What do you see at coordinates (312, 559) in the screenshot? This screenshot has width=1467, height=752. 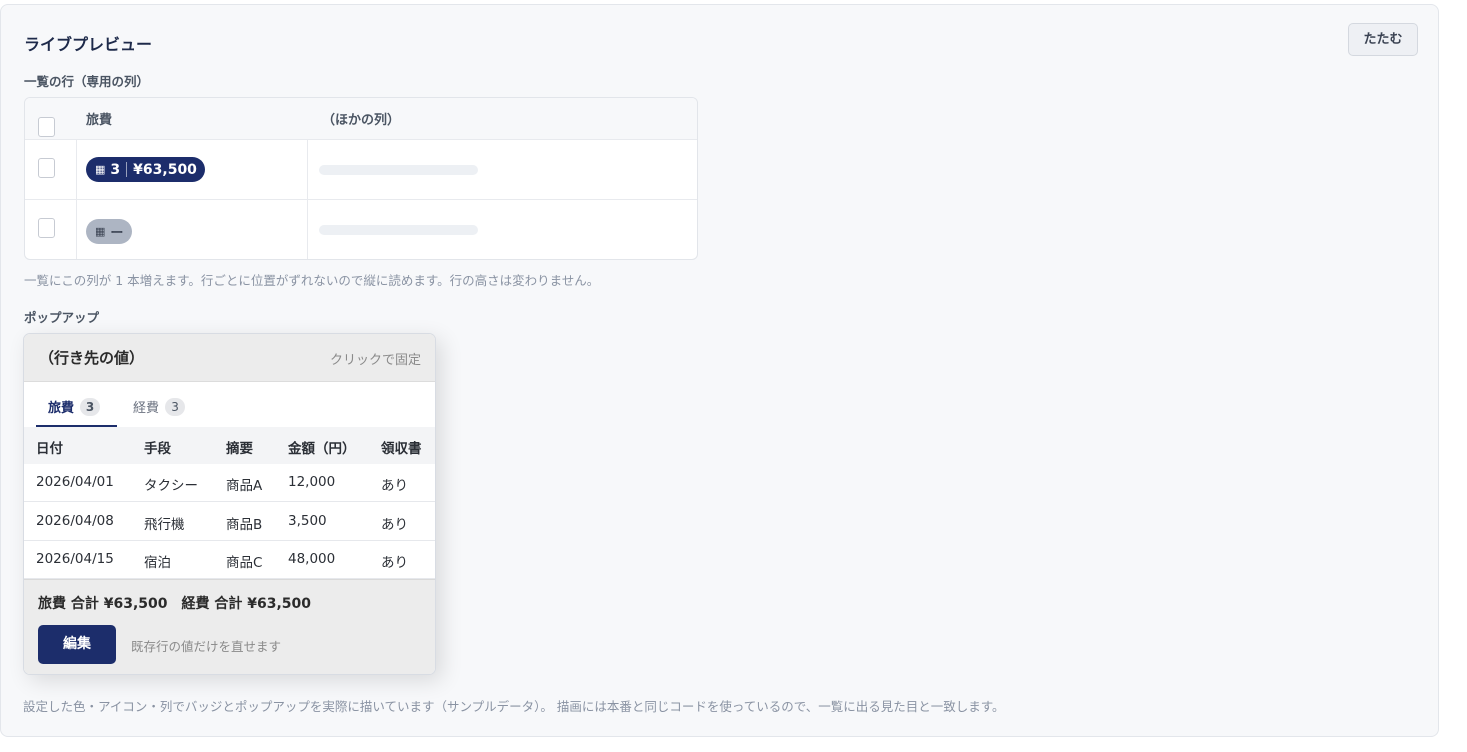 I see `cell-amount: 48,000` at bounding box center [312, 559].